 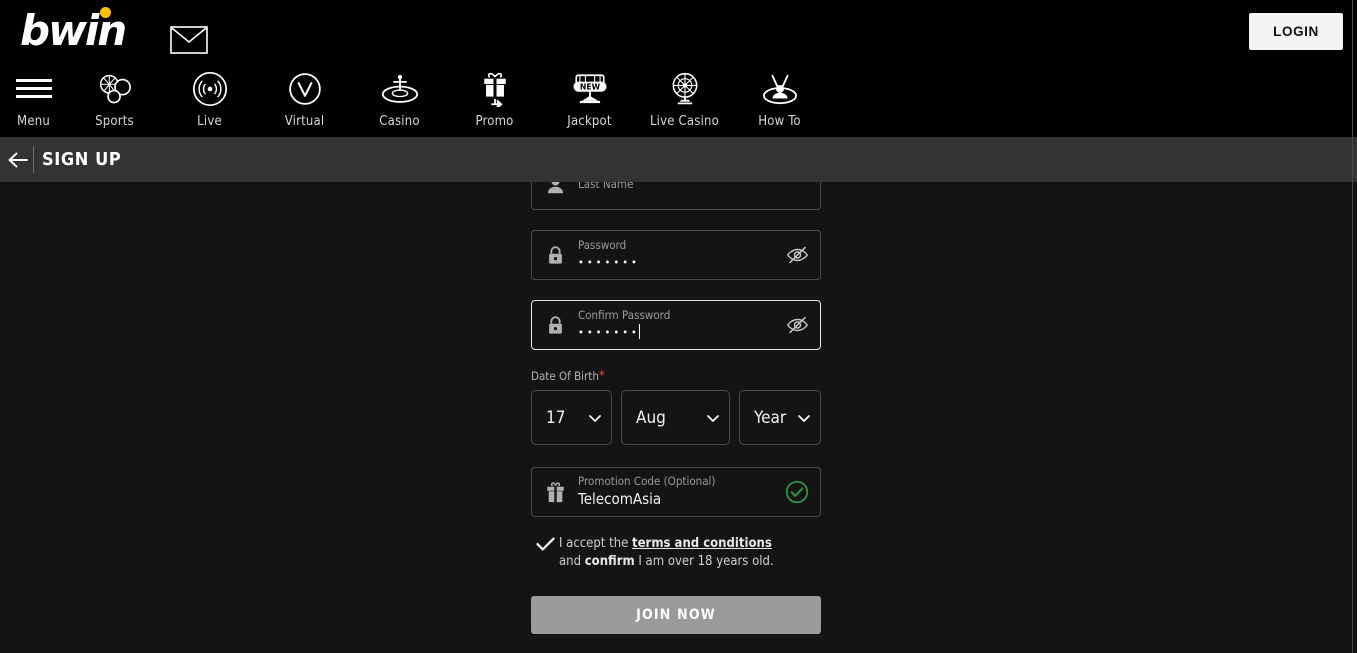 I want to click on nav-item-casino: Casino, so click(x=399, y=99).